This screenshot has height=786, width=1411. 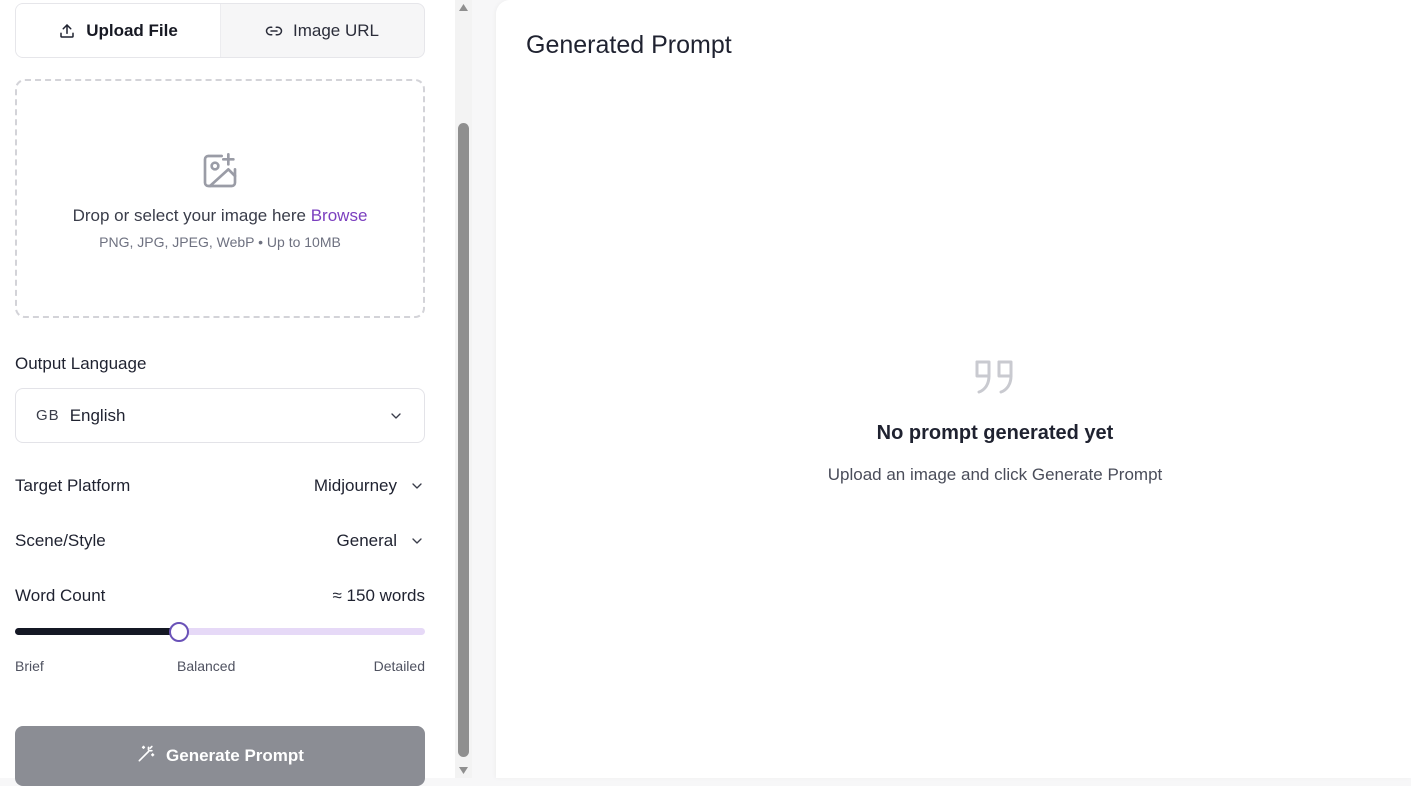 I want to click on scene-style-select: General, so click(x=381, y=541).